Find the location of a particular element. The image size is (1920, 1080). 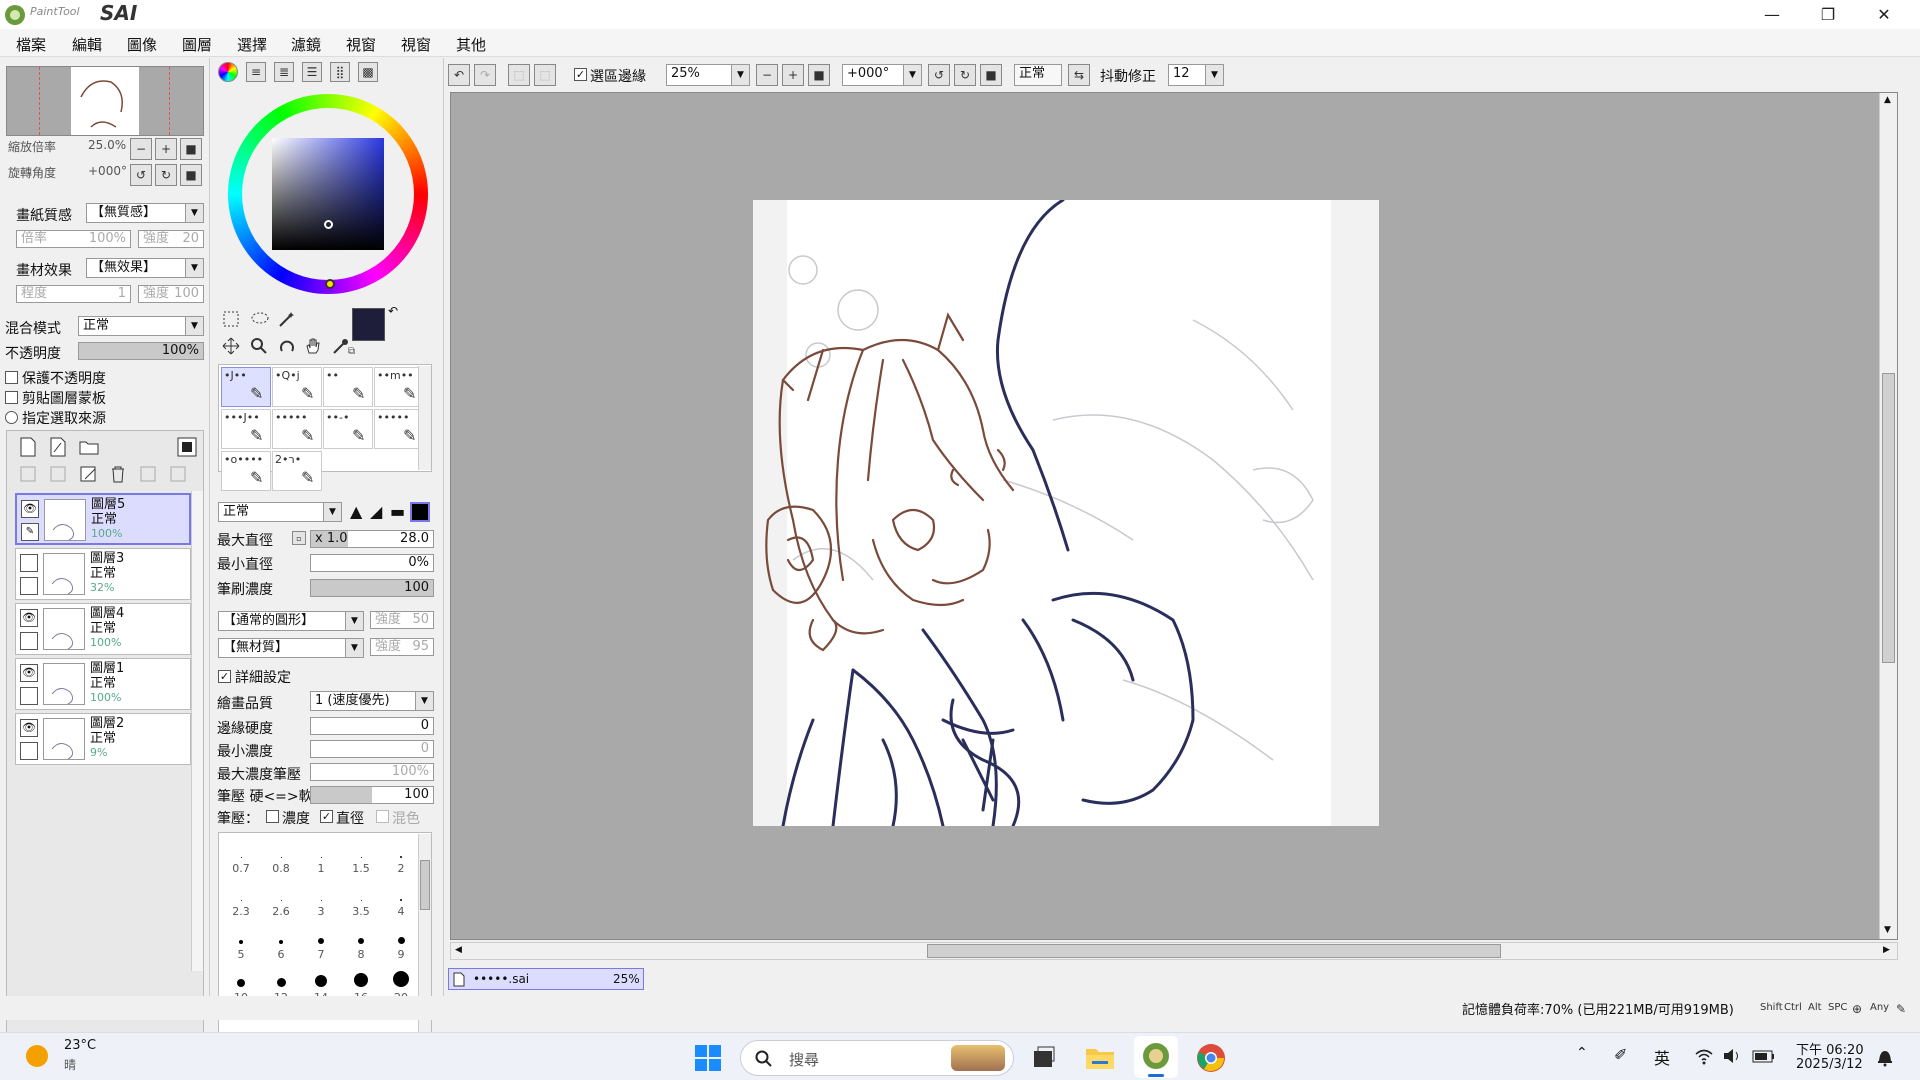

clear-layer-icon is located at coordinates (89, 474).